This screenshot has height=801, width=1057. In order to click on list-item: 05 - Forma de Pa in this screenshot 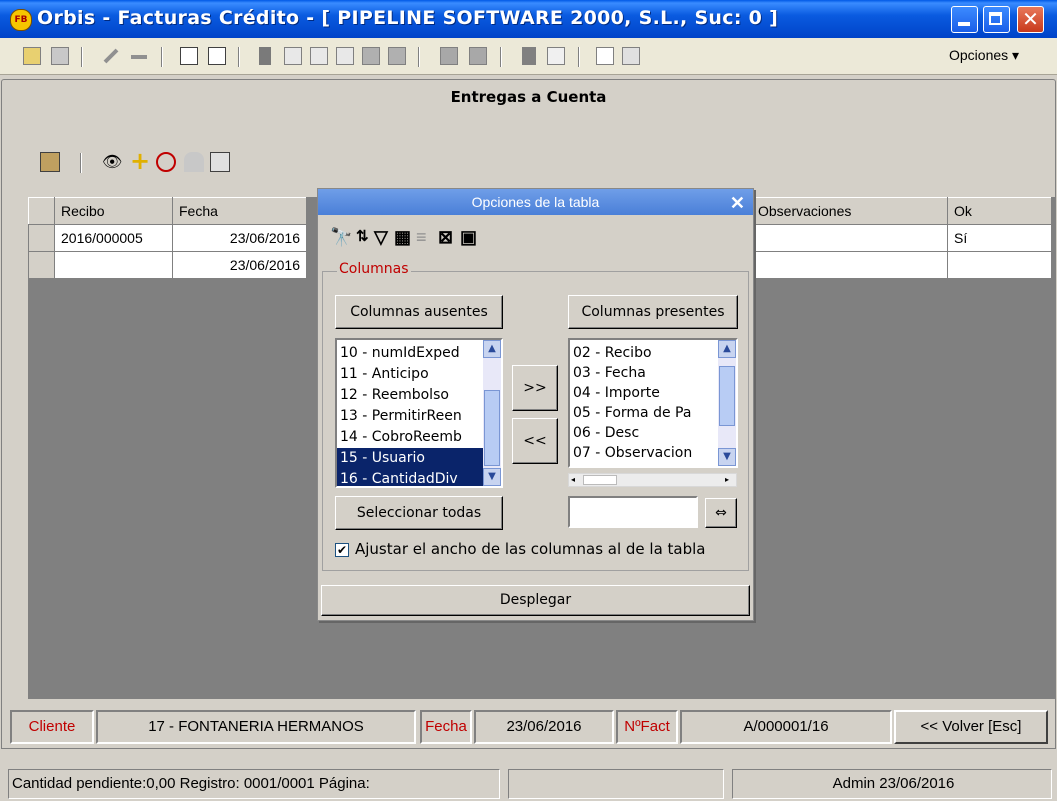, I will do `click(653, 413)`.